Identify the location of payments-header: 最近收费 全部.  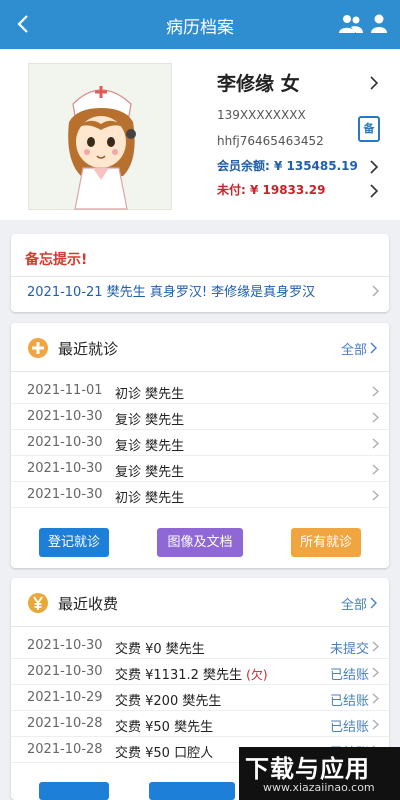
(200, 602).